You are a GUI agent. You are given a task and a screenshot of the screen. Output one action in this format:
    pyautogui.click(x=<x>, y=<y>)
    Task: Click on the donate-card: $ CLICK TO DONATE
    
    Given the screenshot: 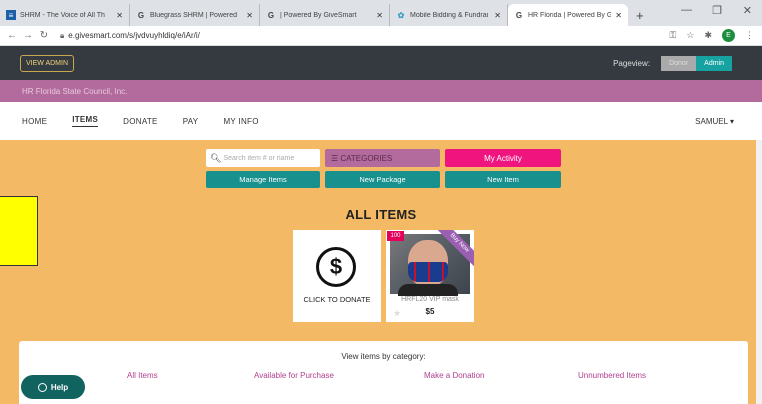 What is the action you would take?
    pyautogui.click(x=337, y=276)
    